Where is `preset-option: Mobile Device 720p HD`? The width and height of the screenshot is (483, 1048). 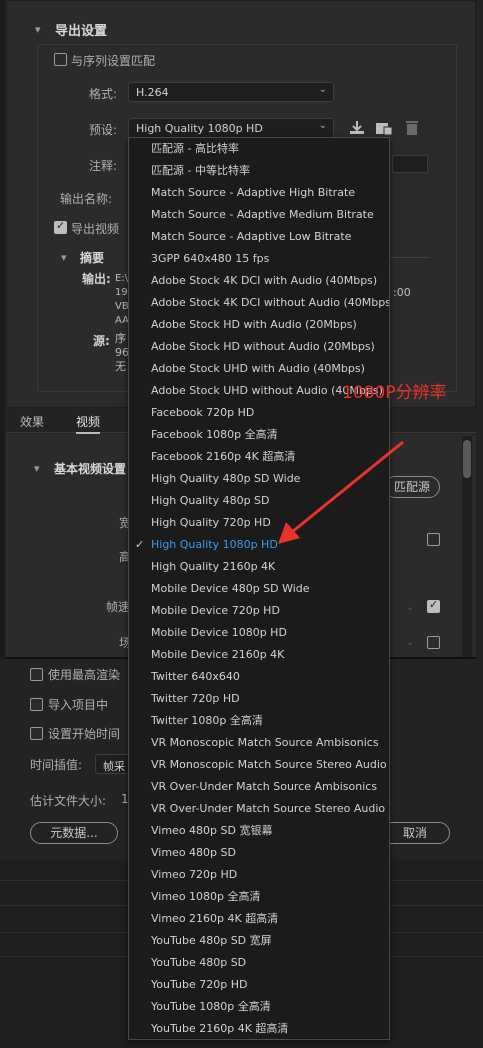 preset-option: Mobile Device 720p HD is located at coordinates (259, 611).